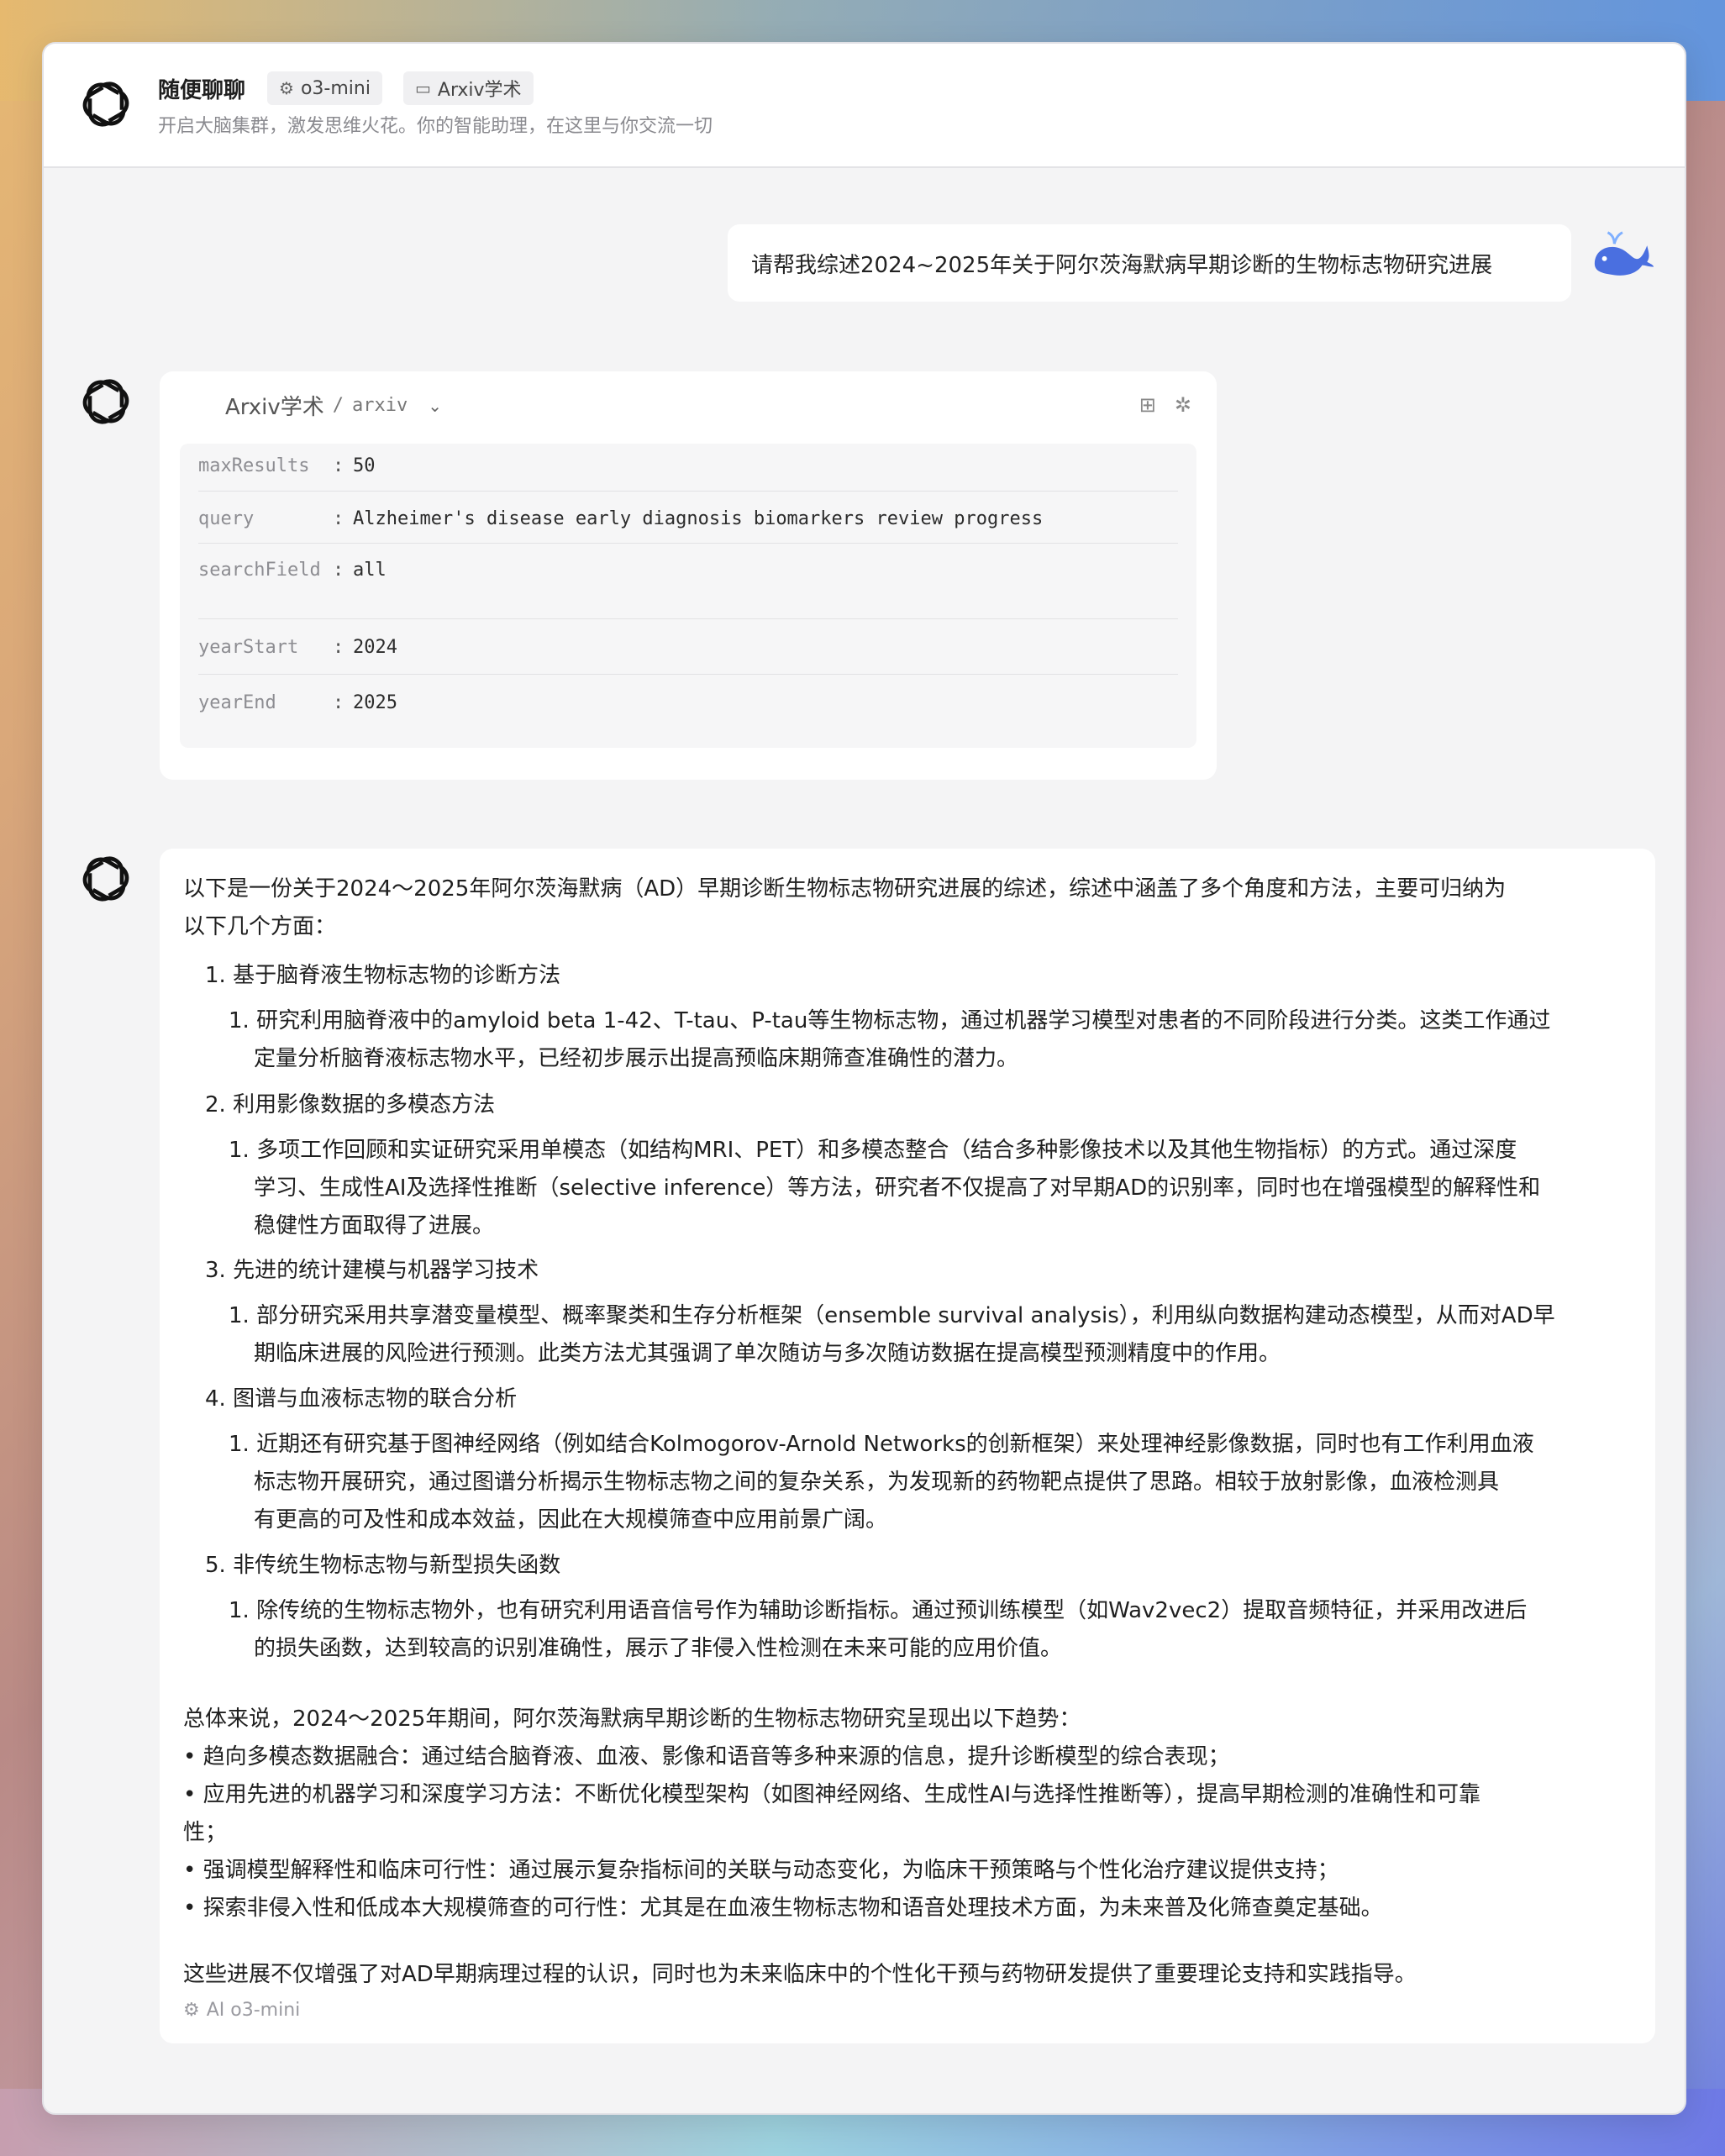 Image resolution: width=1725 pixels, height=2156 pixels. Describe the element at coordinates (375, 647) in the screenshot. I see `param-value: 2024` at that location.